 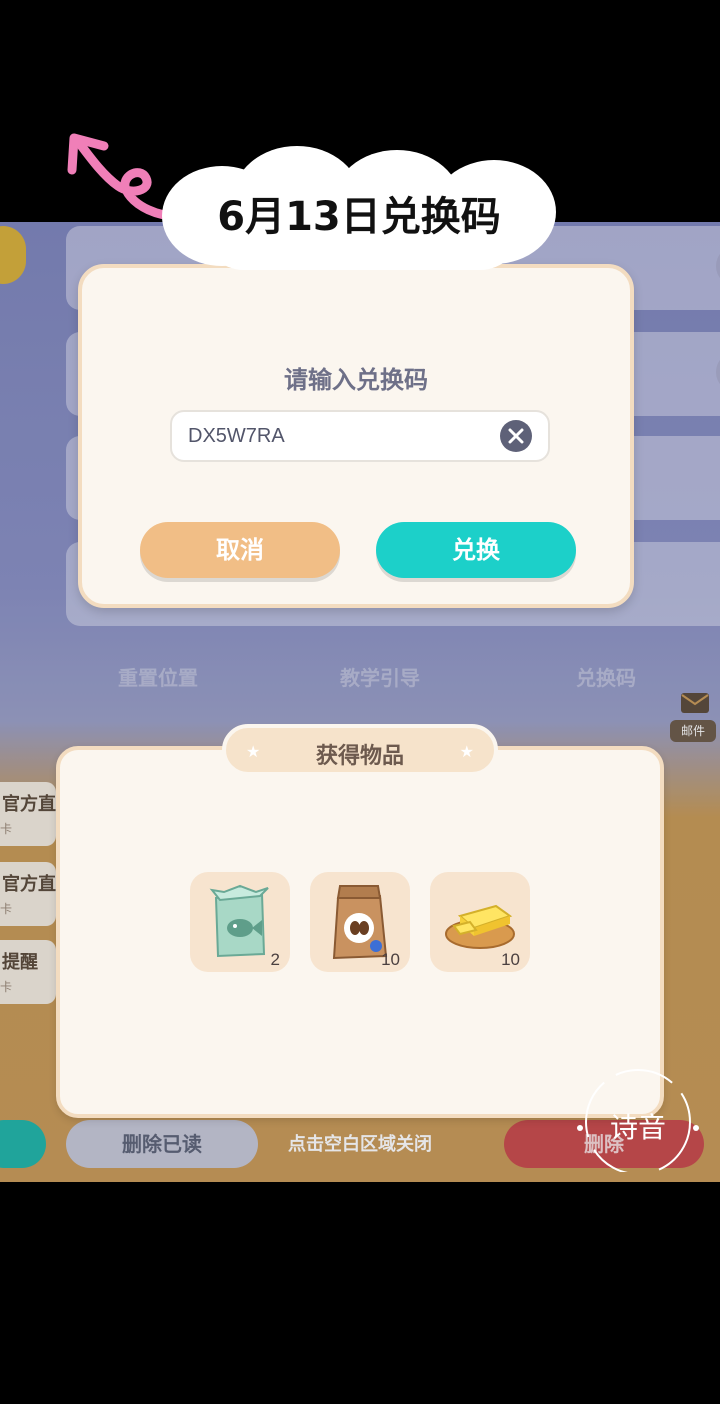 What do you see at coordinates (360, 436) in the screenshot?
I see `redeem-code-input` at bounding box center [360, 436].